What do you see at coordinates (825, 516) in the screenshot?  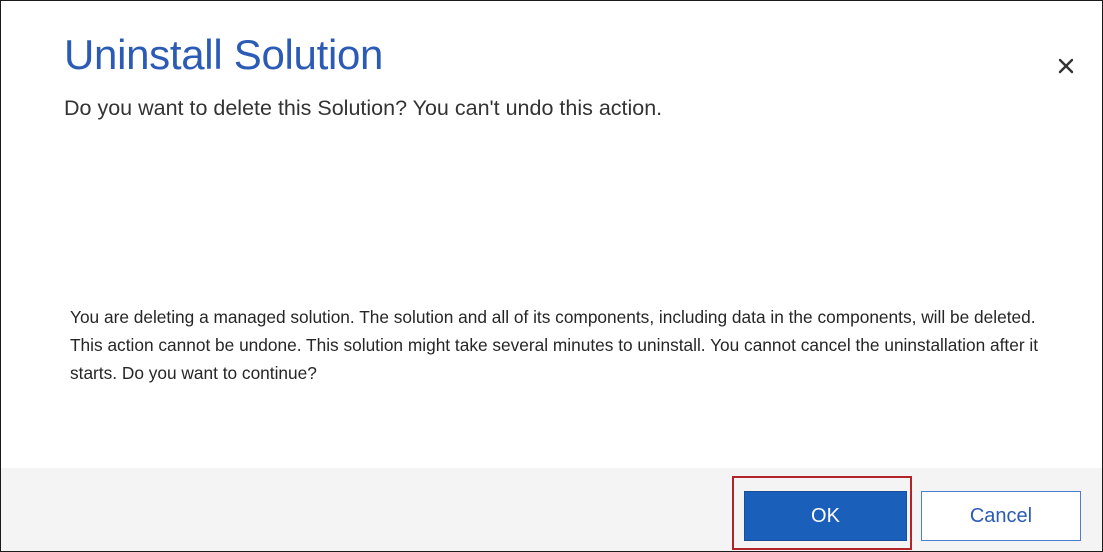 I see `ok-button: OK` at bounding box center [825, 516].